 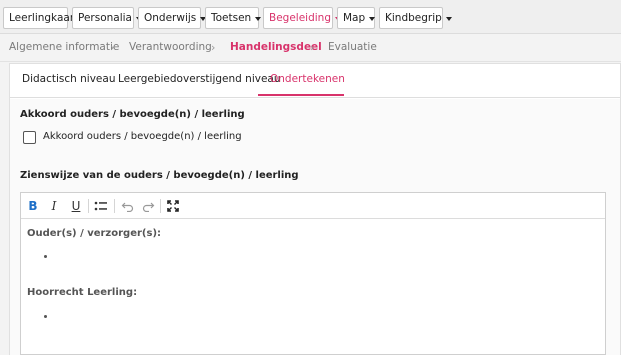 I want to click on undo-icon, so click(x=127, y=206).